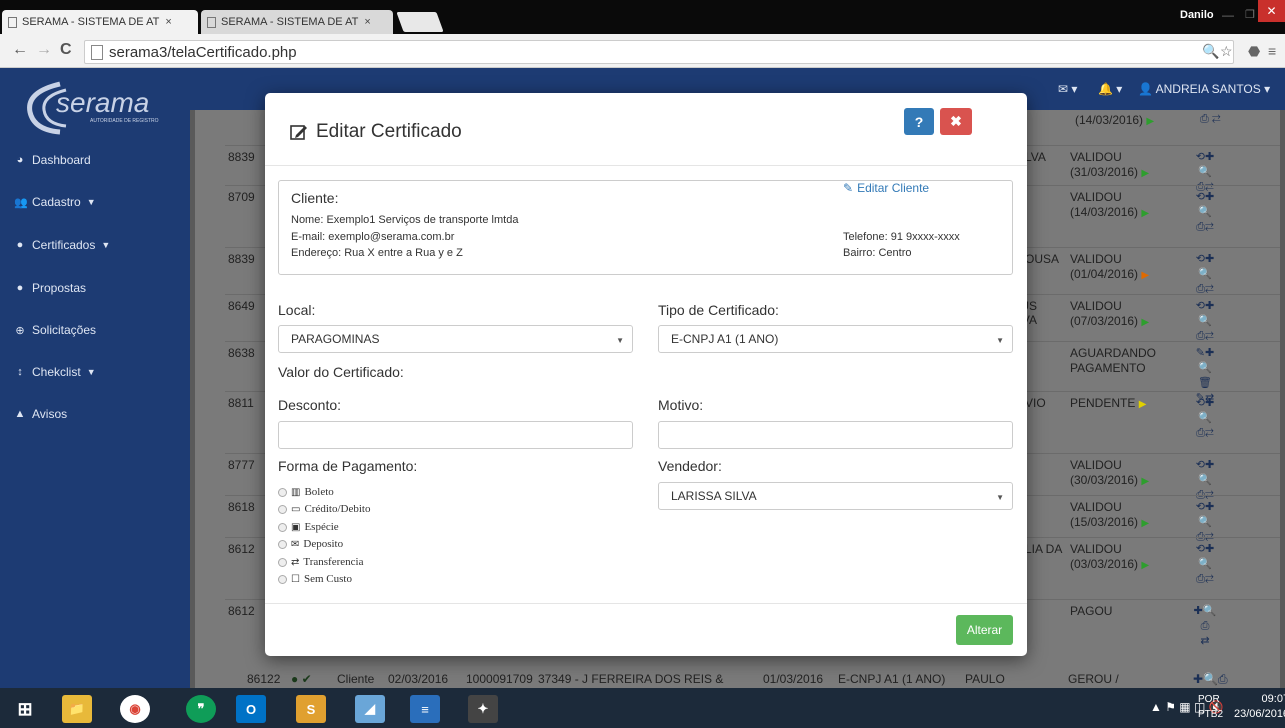 The width and height of the screenshot is (1285, 728). Describe the element at coordinates (1110, 89) in the screenshot. I see `bell-icon: 🔔 ▾` at that location.